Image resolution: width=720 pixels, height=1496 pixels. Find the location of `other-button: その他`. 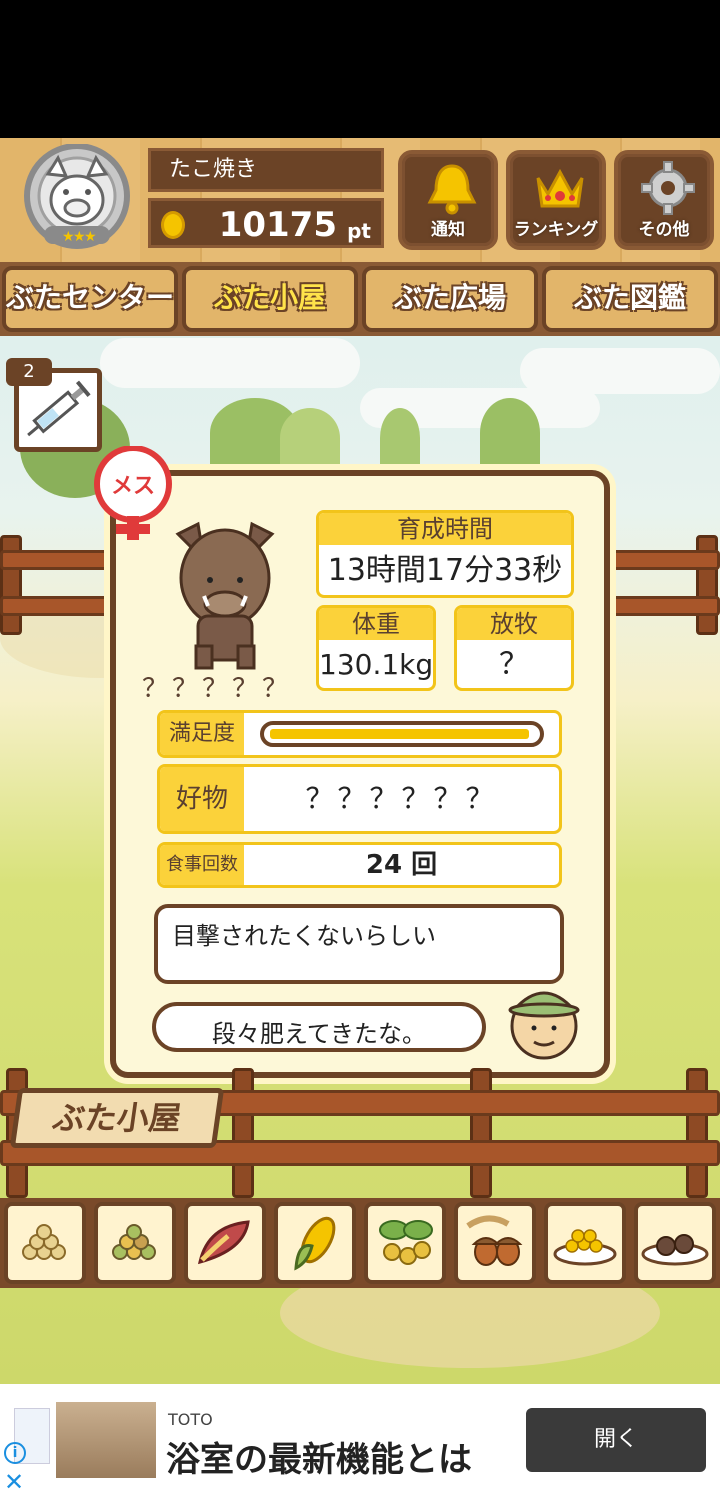

other-button: その他 is located at coordinates (664, 200).